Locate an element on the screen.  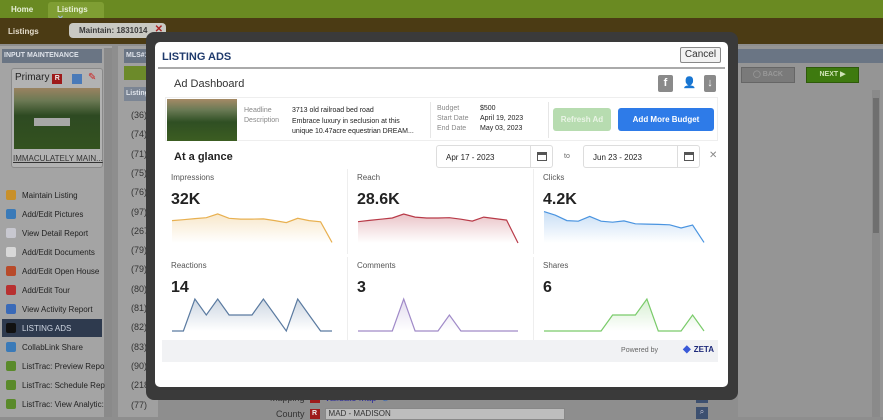
add-more-budget-button: Add More Budget is located at coordinates (666, 119).